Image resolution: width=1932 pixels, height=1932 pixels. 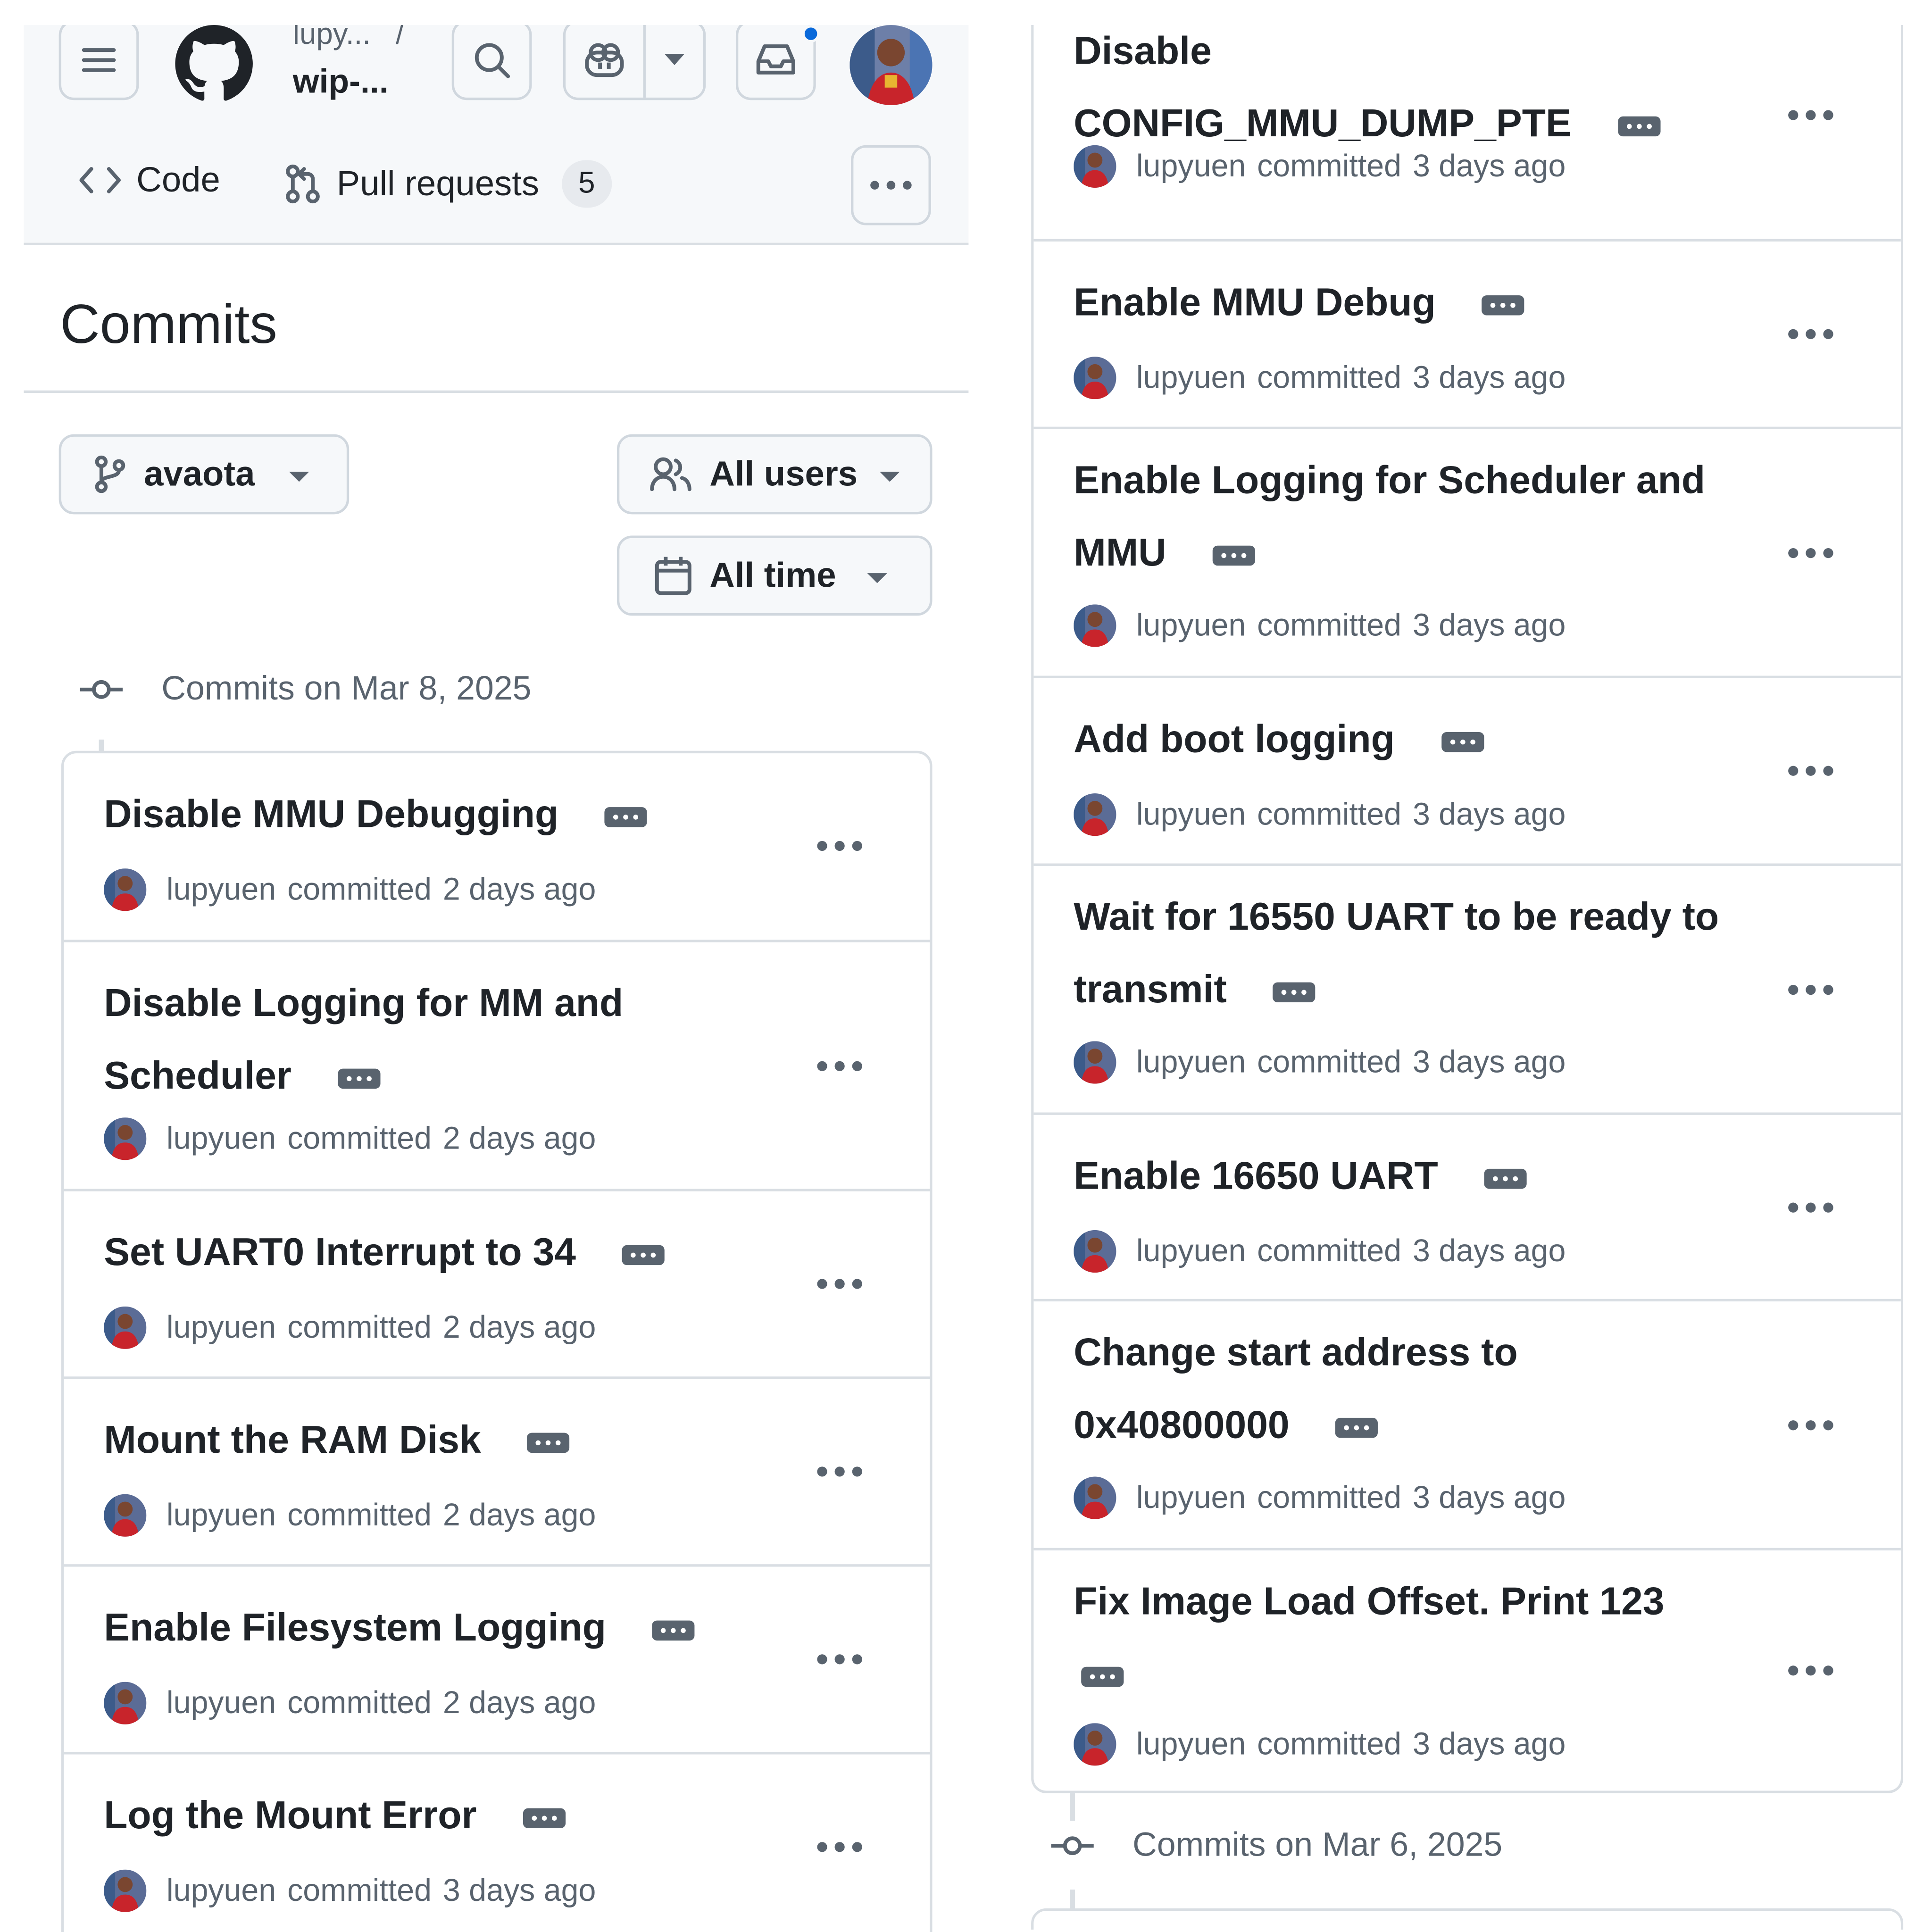 What do you see at coordinates (1412, 740) in the screenshot?
I see `commit-title-block: Add boot logging` at bounding box center [1412, 740].